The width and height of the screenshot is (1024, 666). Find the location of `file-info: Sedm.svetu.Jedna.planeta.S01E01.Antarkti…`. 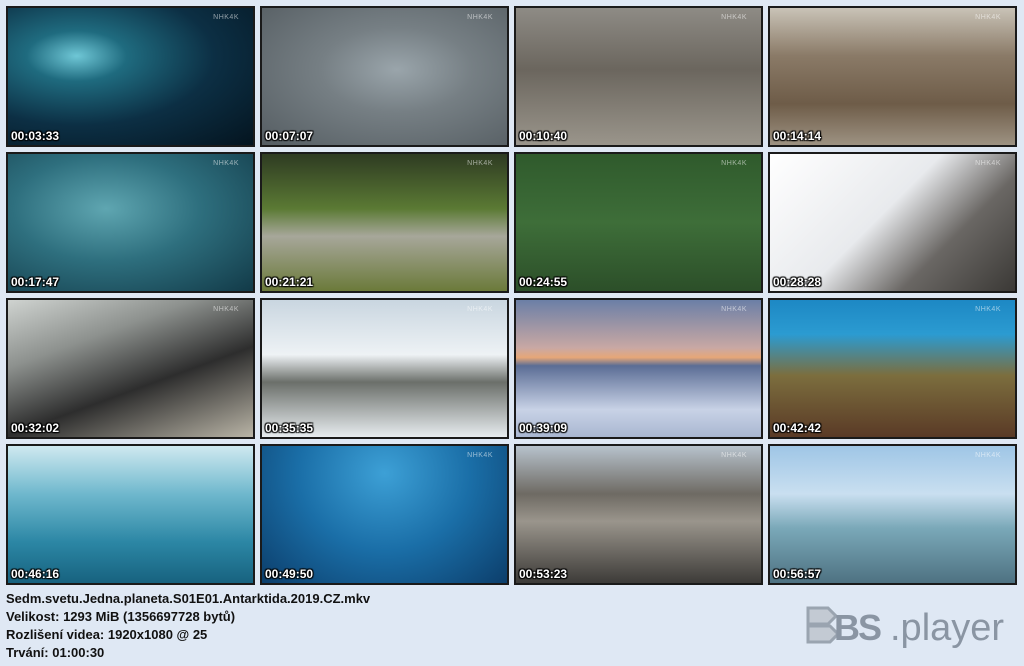

file-info: Sedm.svetu.Jedna.planeta.S01E01.Antarkti… is located at coordinates (188, 626).